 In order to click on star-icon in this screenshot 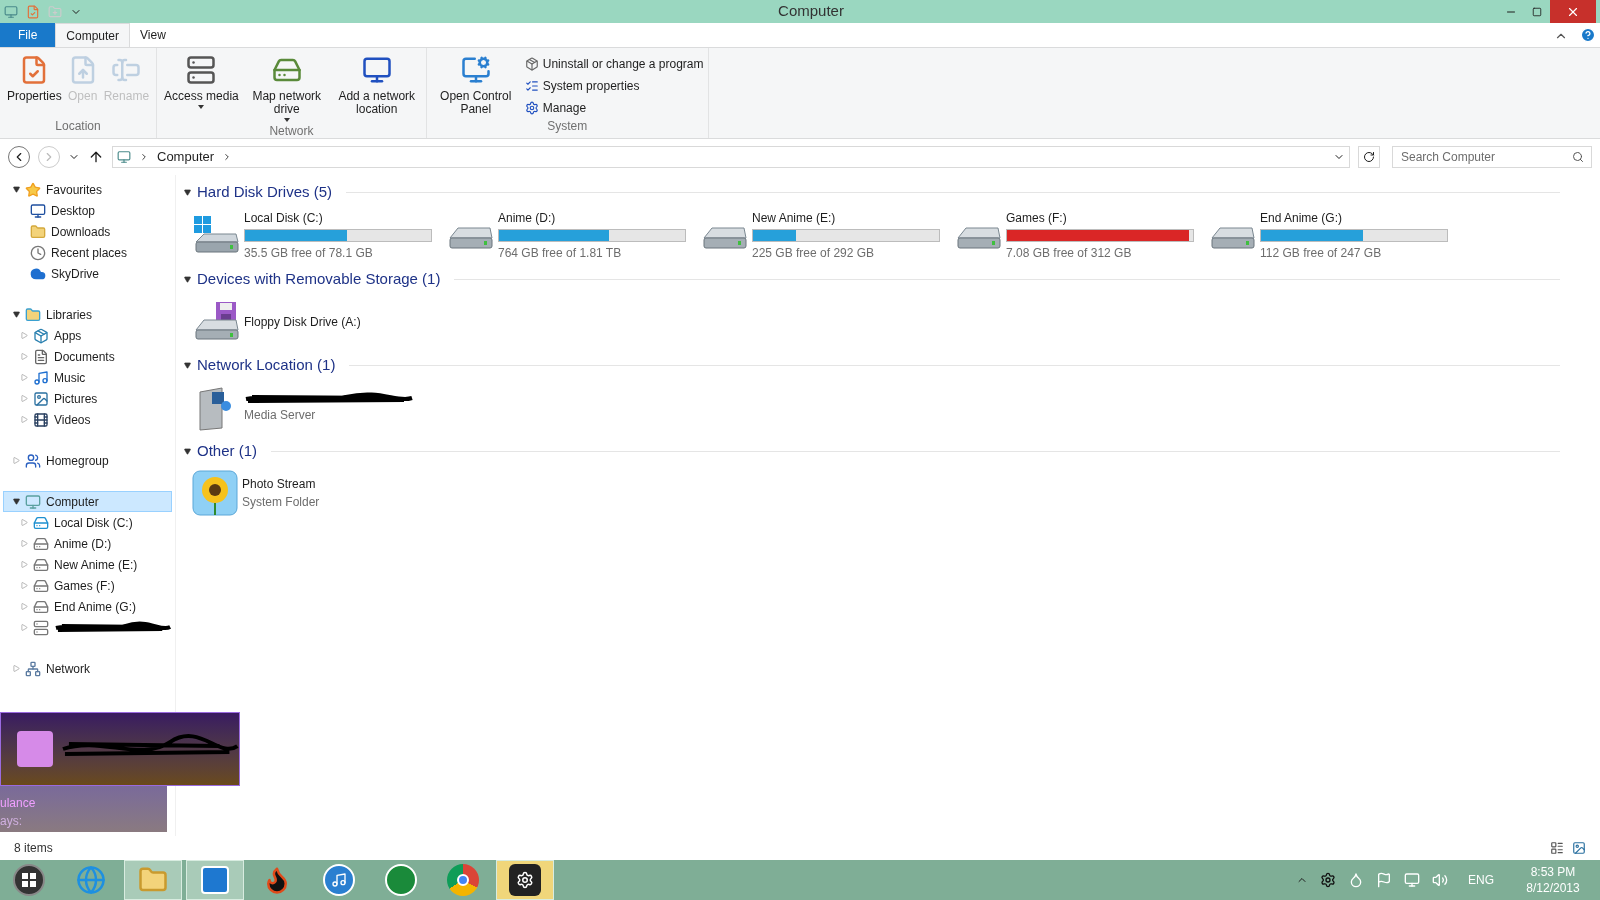, I will do `click(33, 189)`.